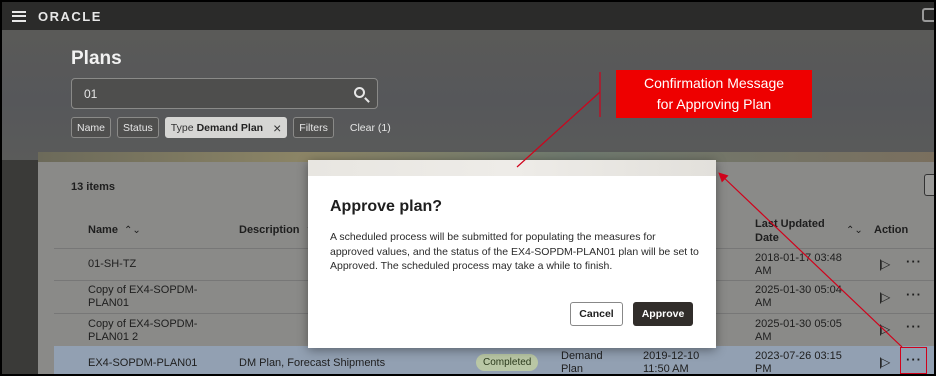 This screenshot has height=376, width=936. What do you see at coordinates (558, 129) in the screenshot?
I see `arrow-to-dialog` at bounding box center [558, 129].